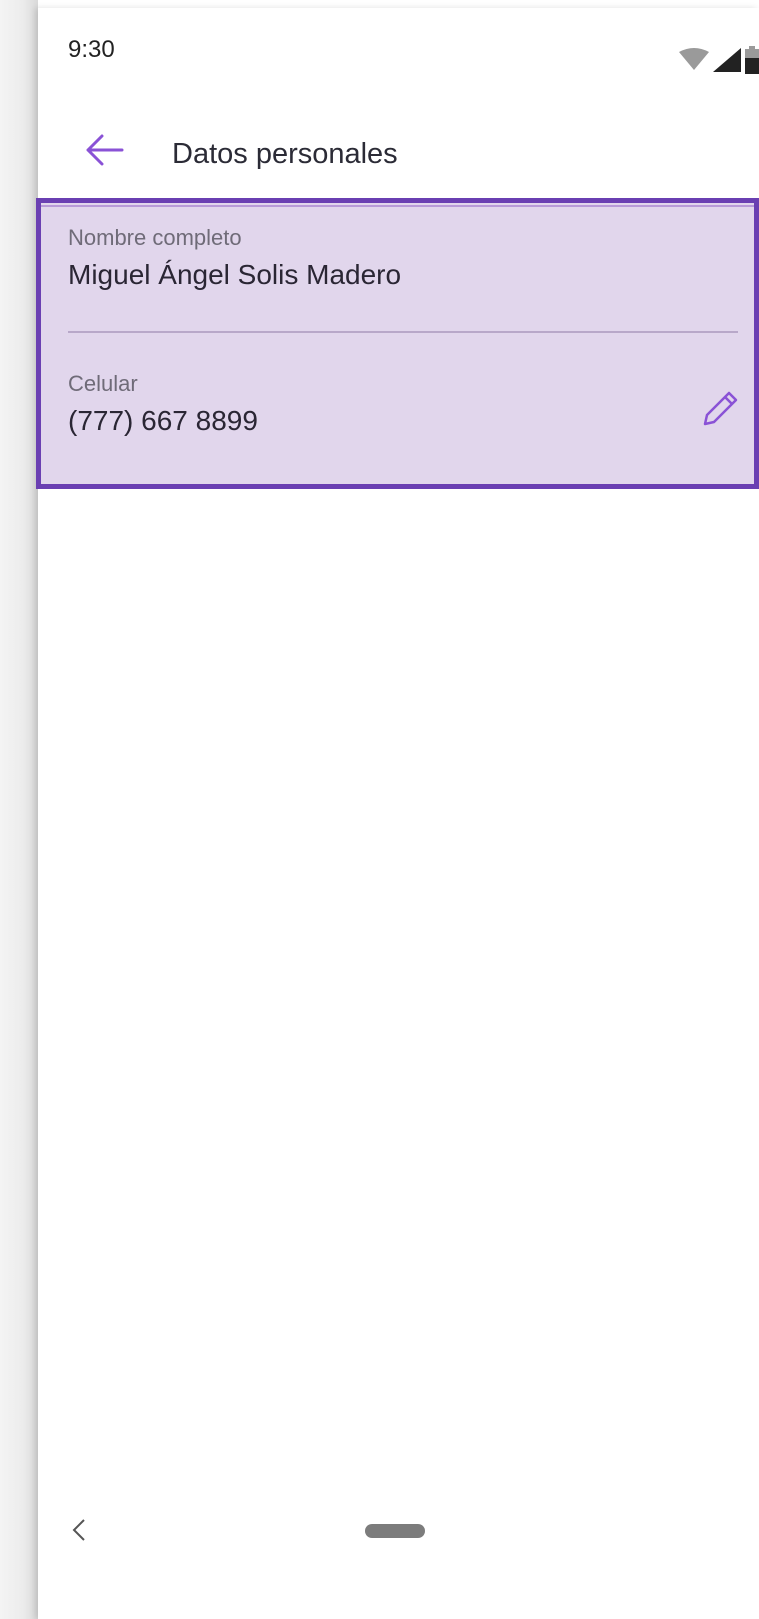 This screenshot has height=1619, width=759. I want to click on field-divider, so click(403, 332).